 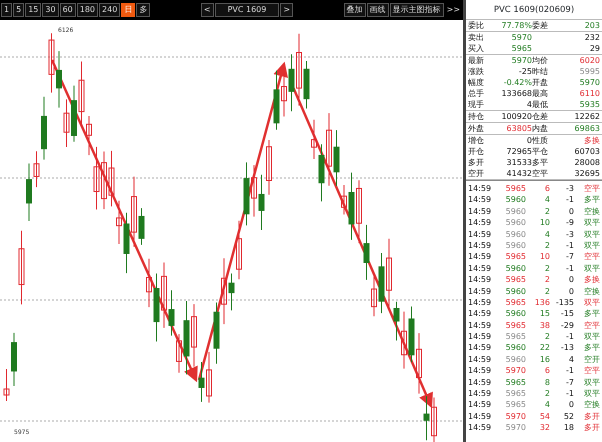 I want to click on trade-change: -15, so click(x=567, y=314).